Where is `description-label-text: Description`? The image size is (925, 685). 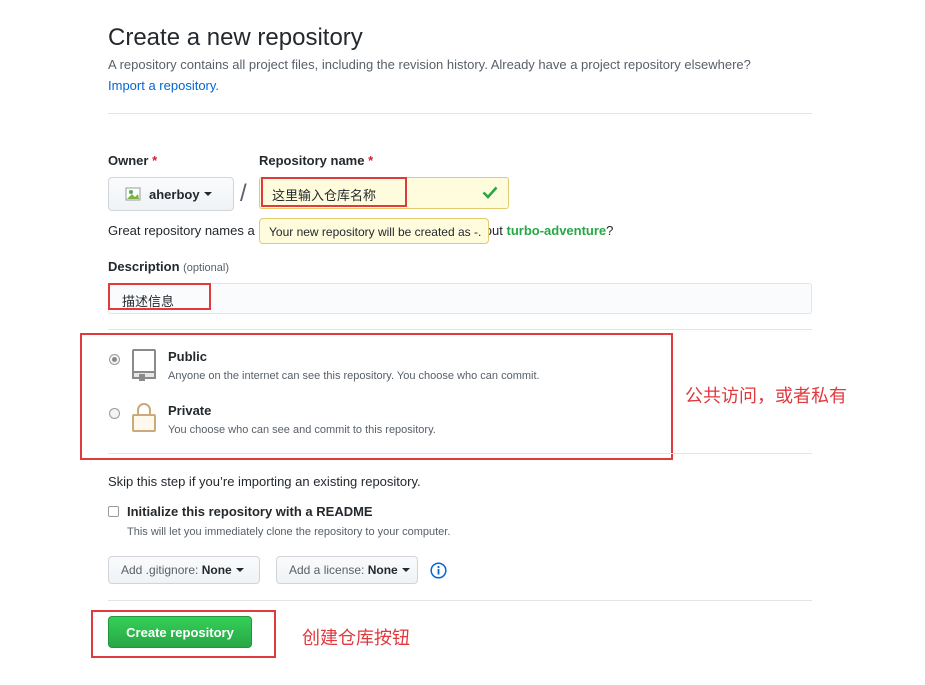 description-label-text: Description is located at coordinates (144, 266).